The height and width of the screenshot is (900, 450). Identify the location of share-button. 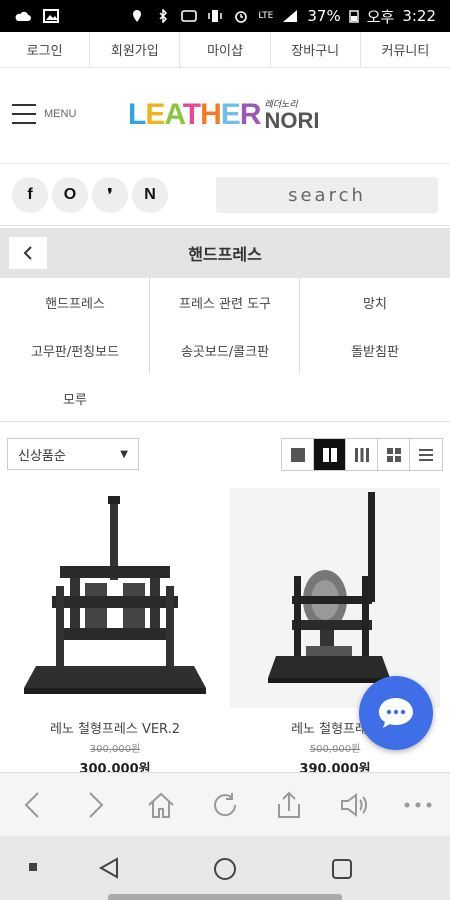
(289, 805).